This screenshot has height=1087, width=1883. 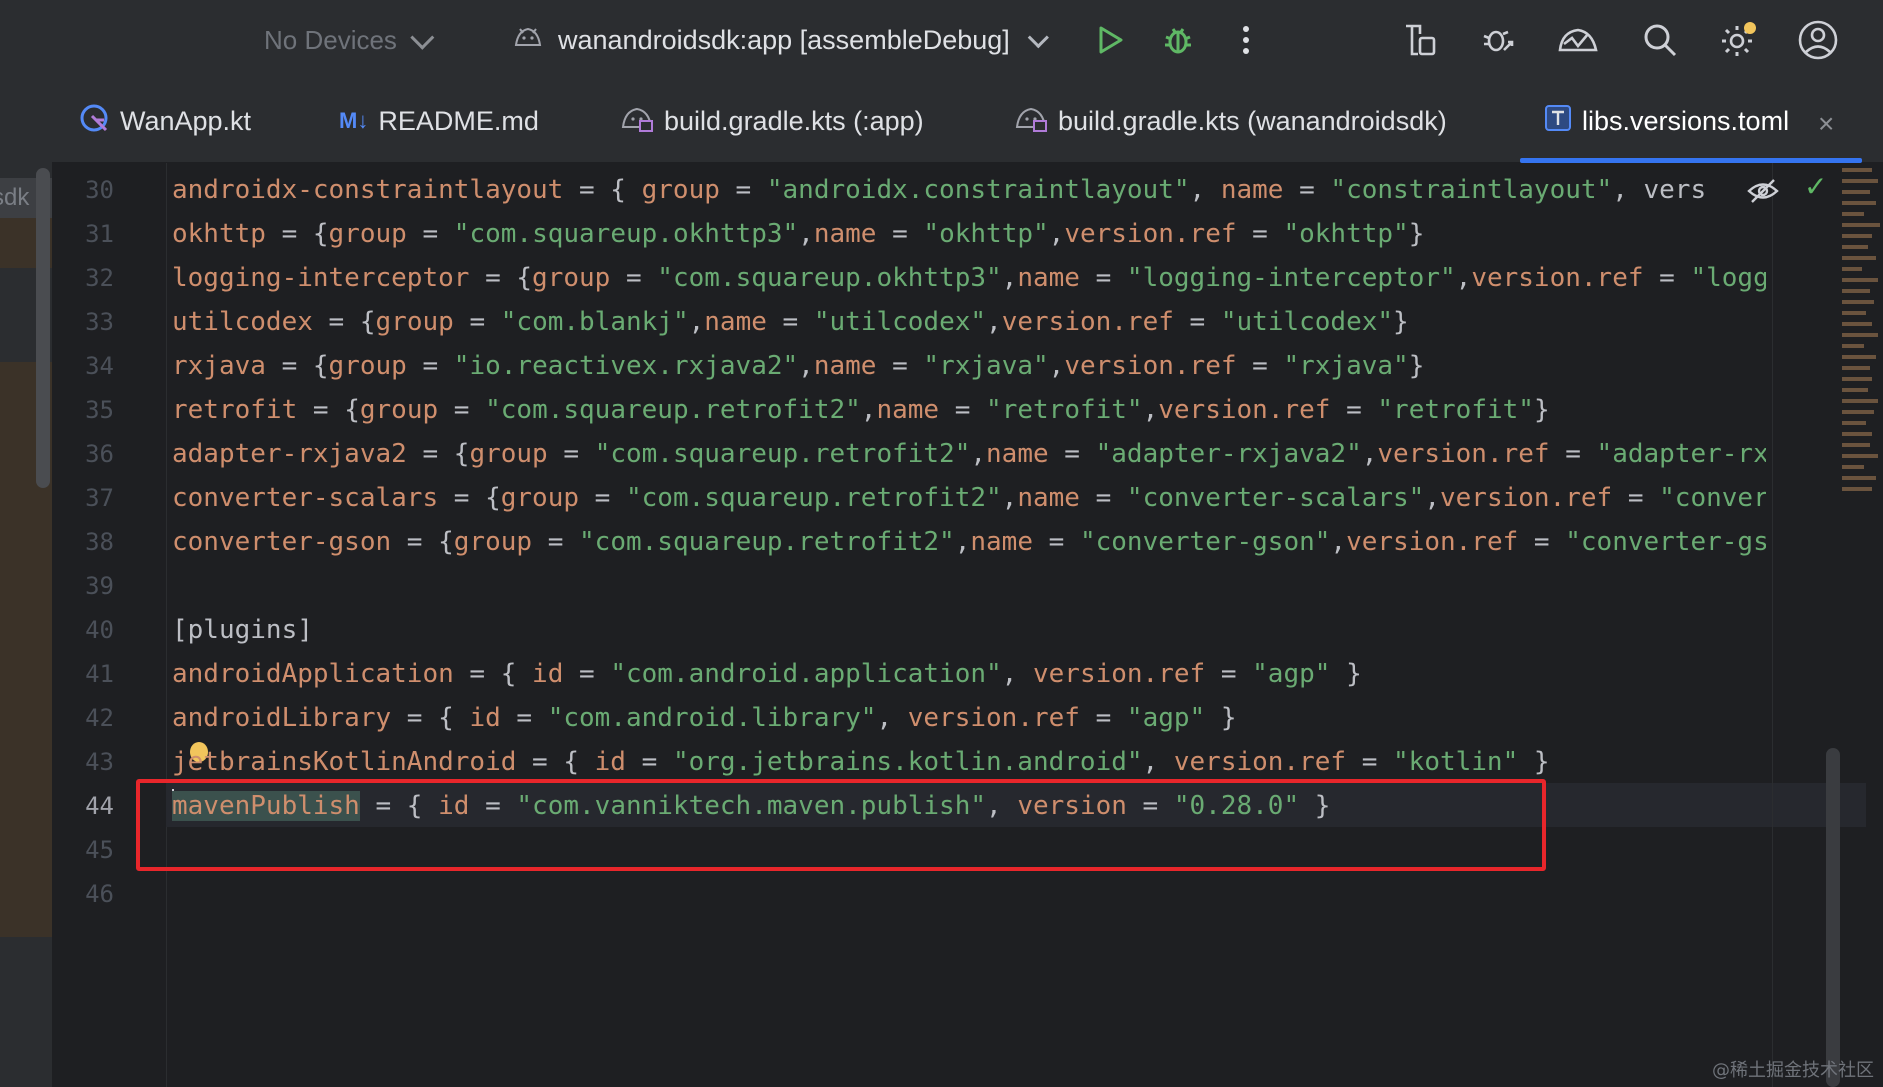 What do you see at coordinates (99, 410) in the screenshot?
I see `line-number: 35` at bounding box center [99, 410].